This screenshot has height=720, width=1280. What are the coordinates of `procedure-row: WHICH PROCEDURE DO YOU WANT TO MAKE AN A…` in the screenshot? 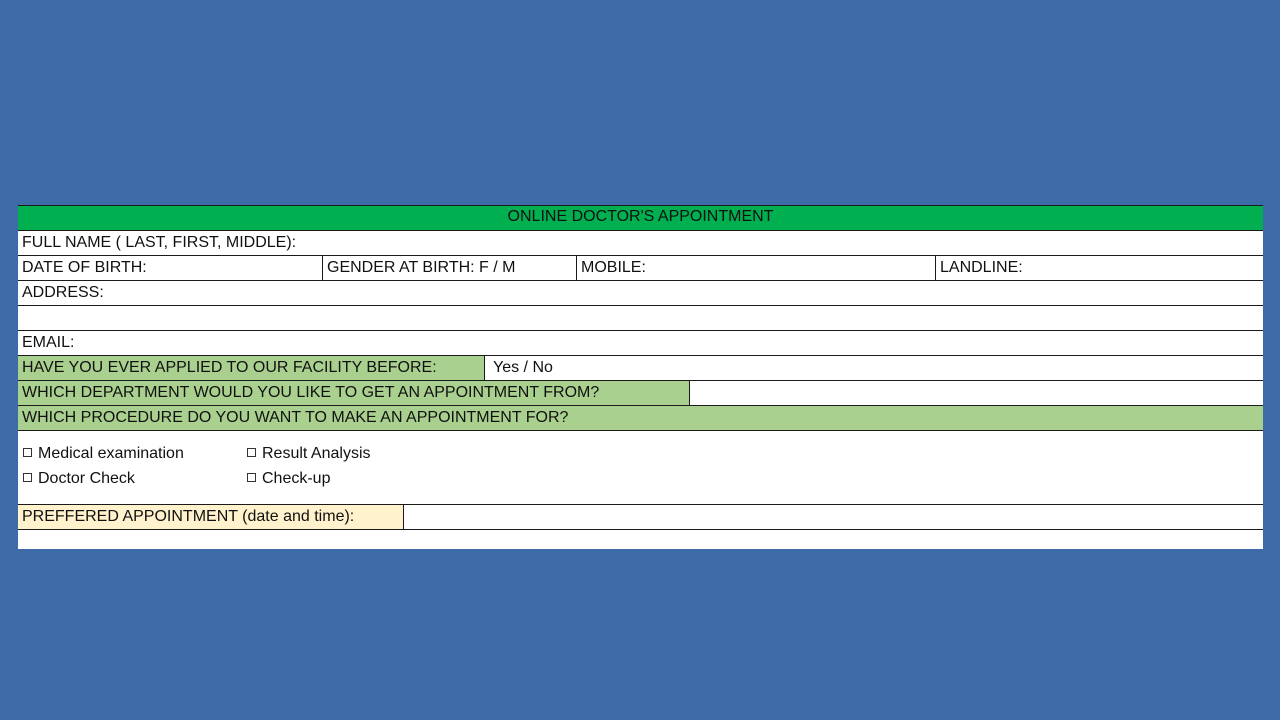 It's located at (640, 418).